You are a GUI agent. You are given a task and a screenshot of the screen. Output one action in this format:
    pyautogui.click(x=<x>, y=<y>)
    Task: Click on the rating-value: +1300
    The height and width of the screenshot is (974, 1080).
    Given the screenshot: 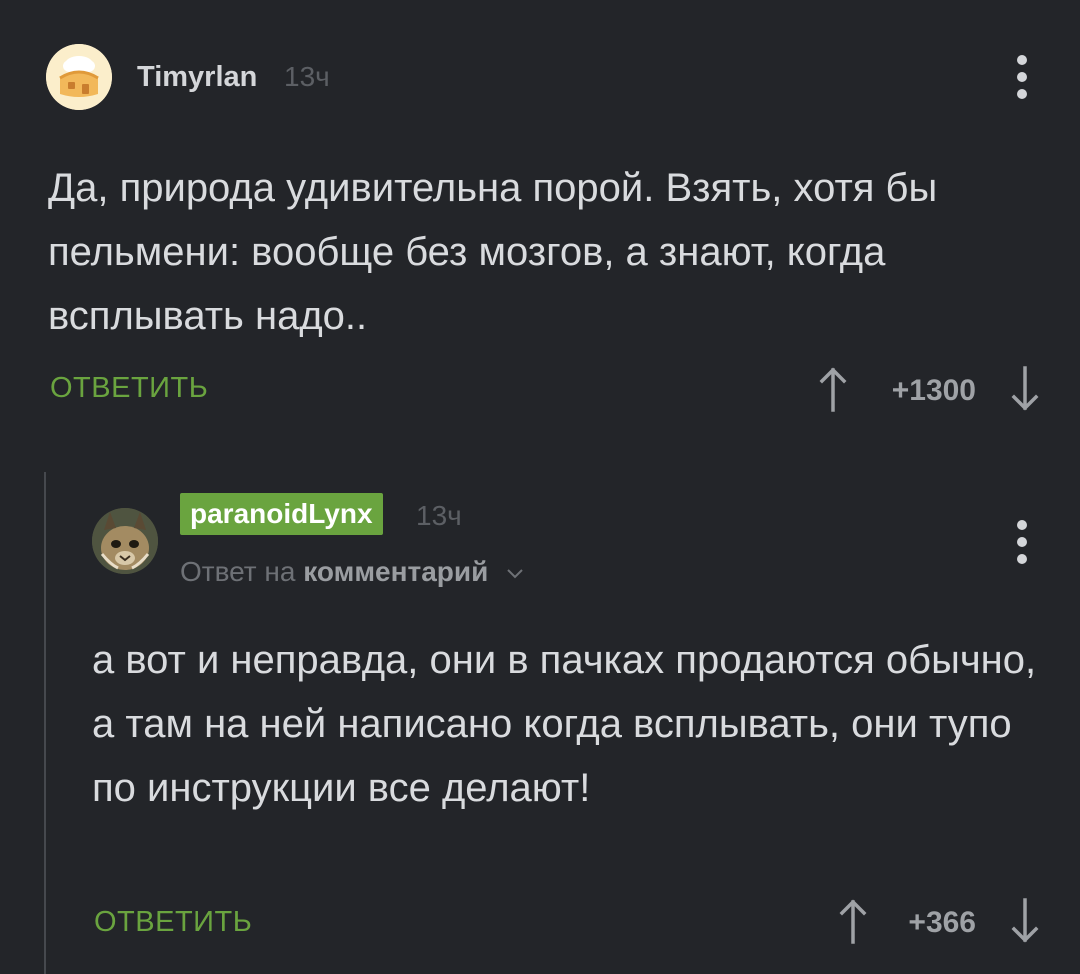 What is the action you would take?
    pyautogui.click(x=933, y=390)
    